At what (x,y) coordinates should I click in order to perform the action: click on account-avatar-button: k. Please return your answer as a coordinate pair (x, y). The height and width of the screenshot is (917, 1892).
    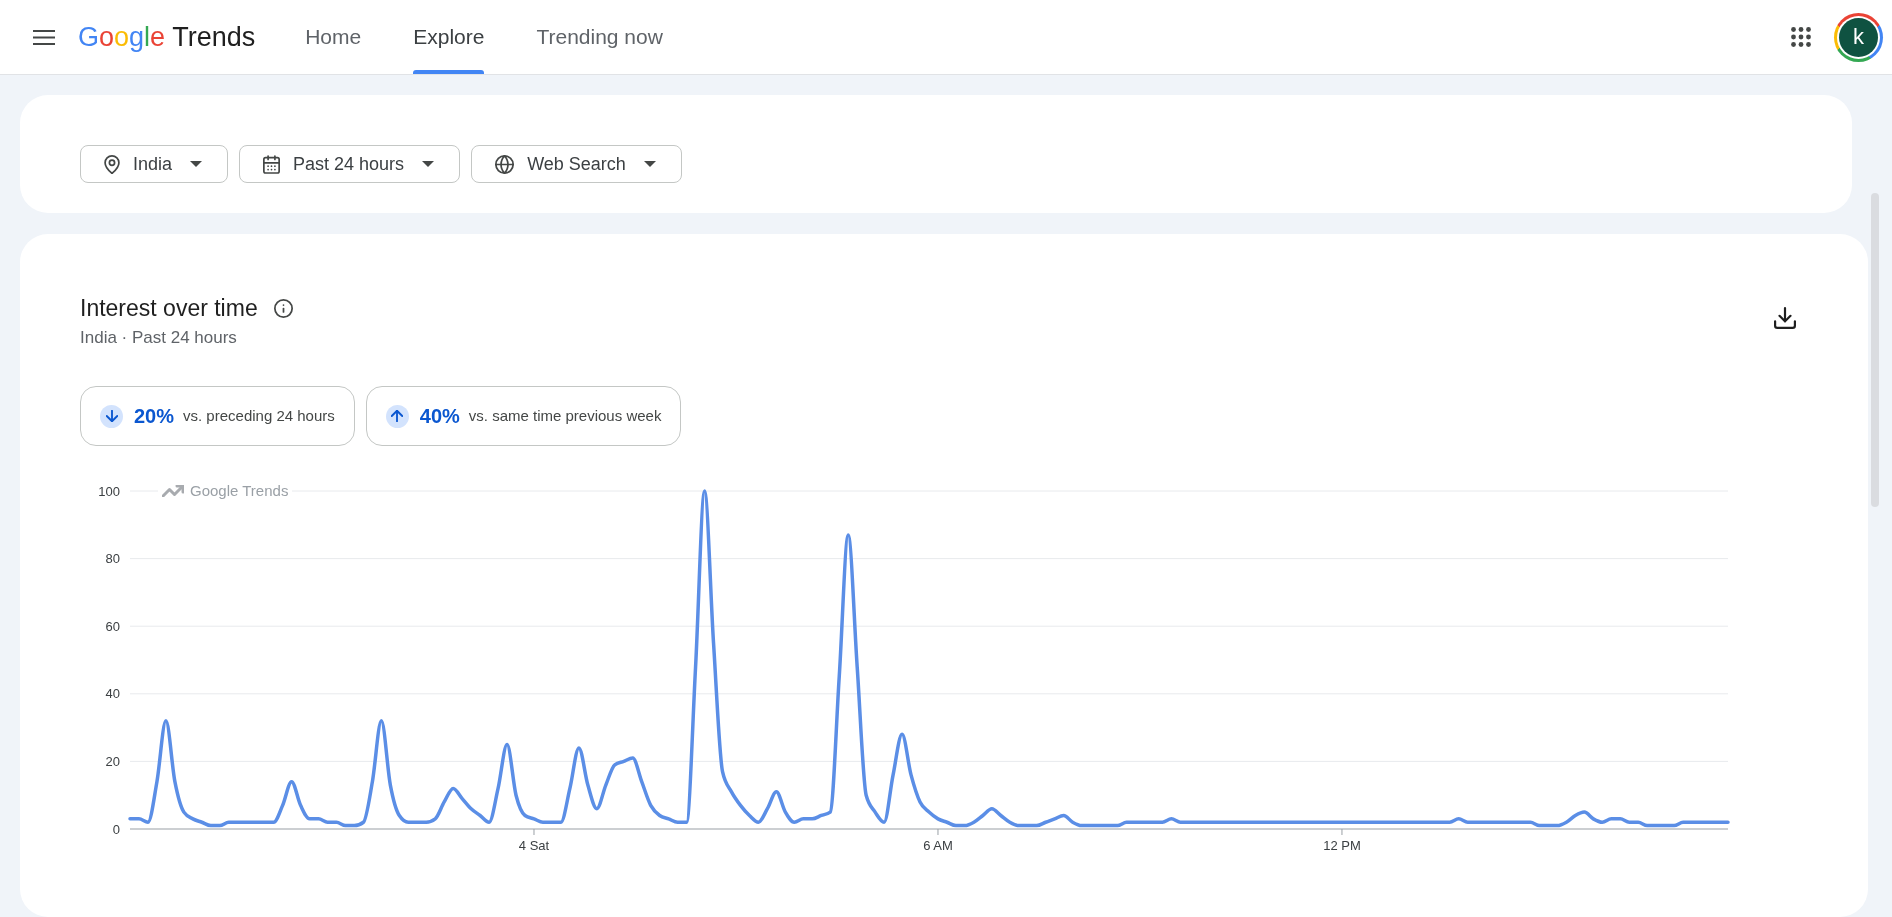
    Looking at the image, I should click on (1858, 37).